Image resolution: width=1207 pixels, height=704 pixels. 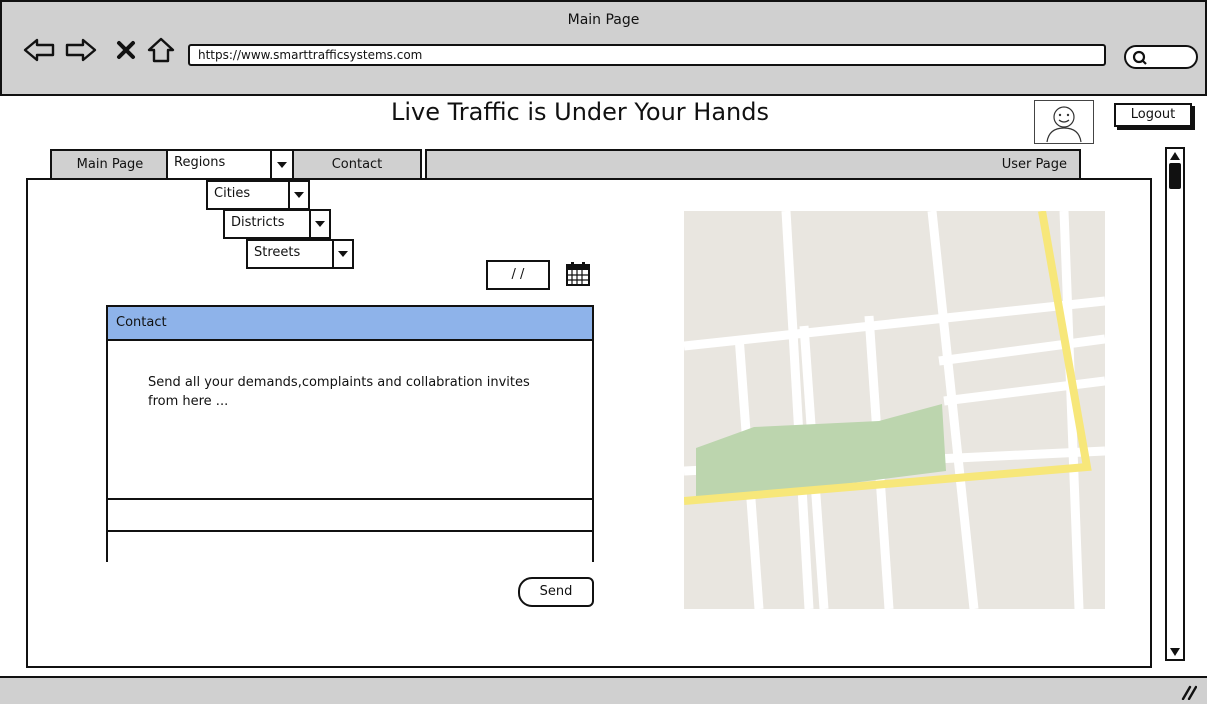 What do you see at coordinates (258, 222) in the screenshot?
I see `districts-label: Districts` at bounding box center [258, 222].